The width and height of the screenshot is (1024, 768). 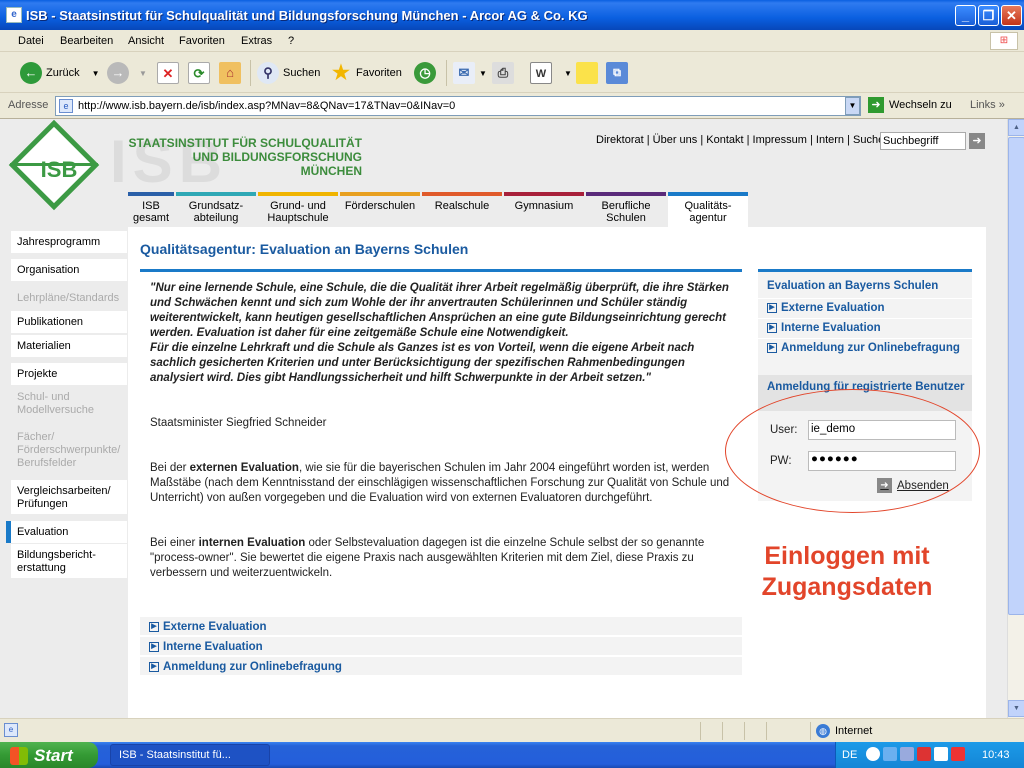 I want to click on link-label: Anmeldung zur Onlinebefragung, so click(x=252, y=667).